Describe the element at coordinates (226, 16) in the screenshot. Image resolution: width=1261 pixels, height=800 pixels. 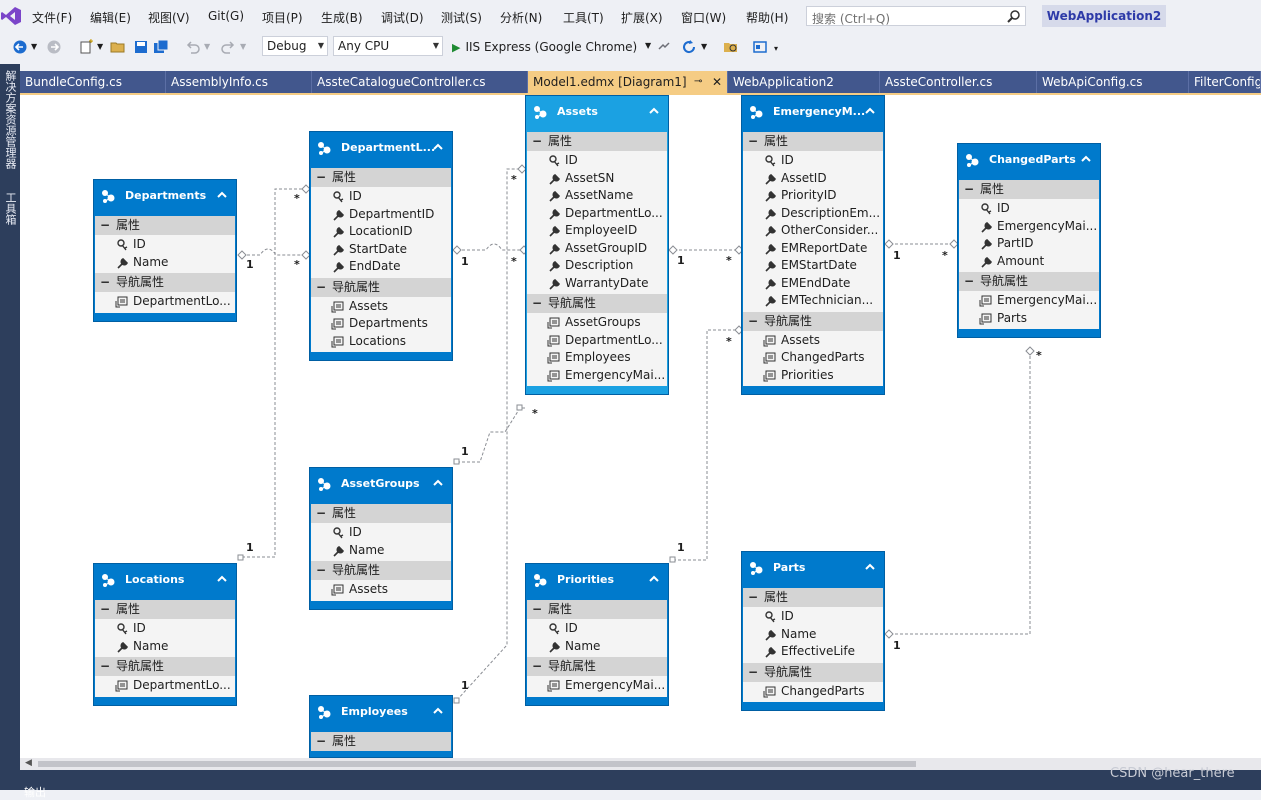
I see `menu-item: Git(G)` at that location.